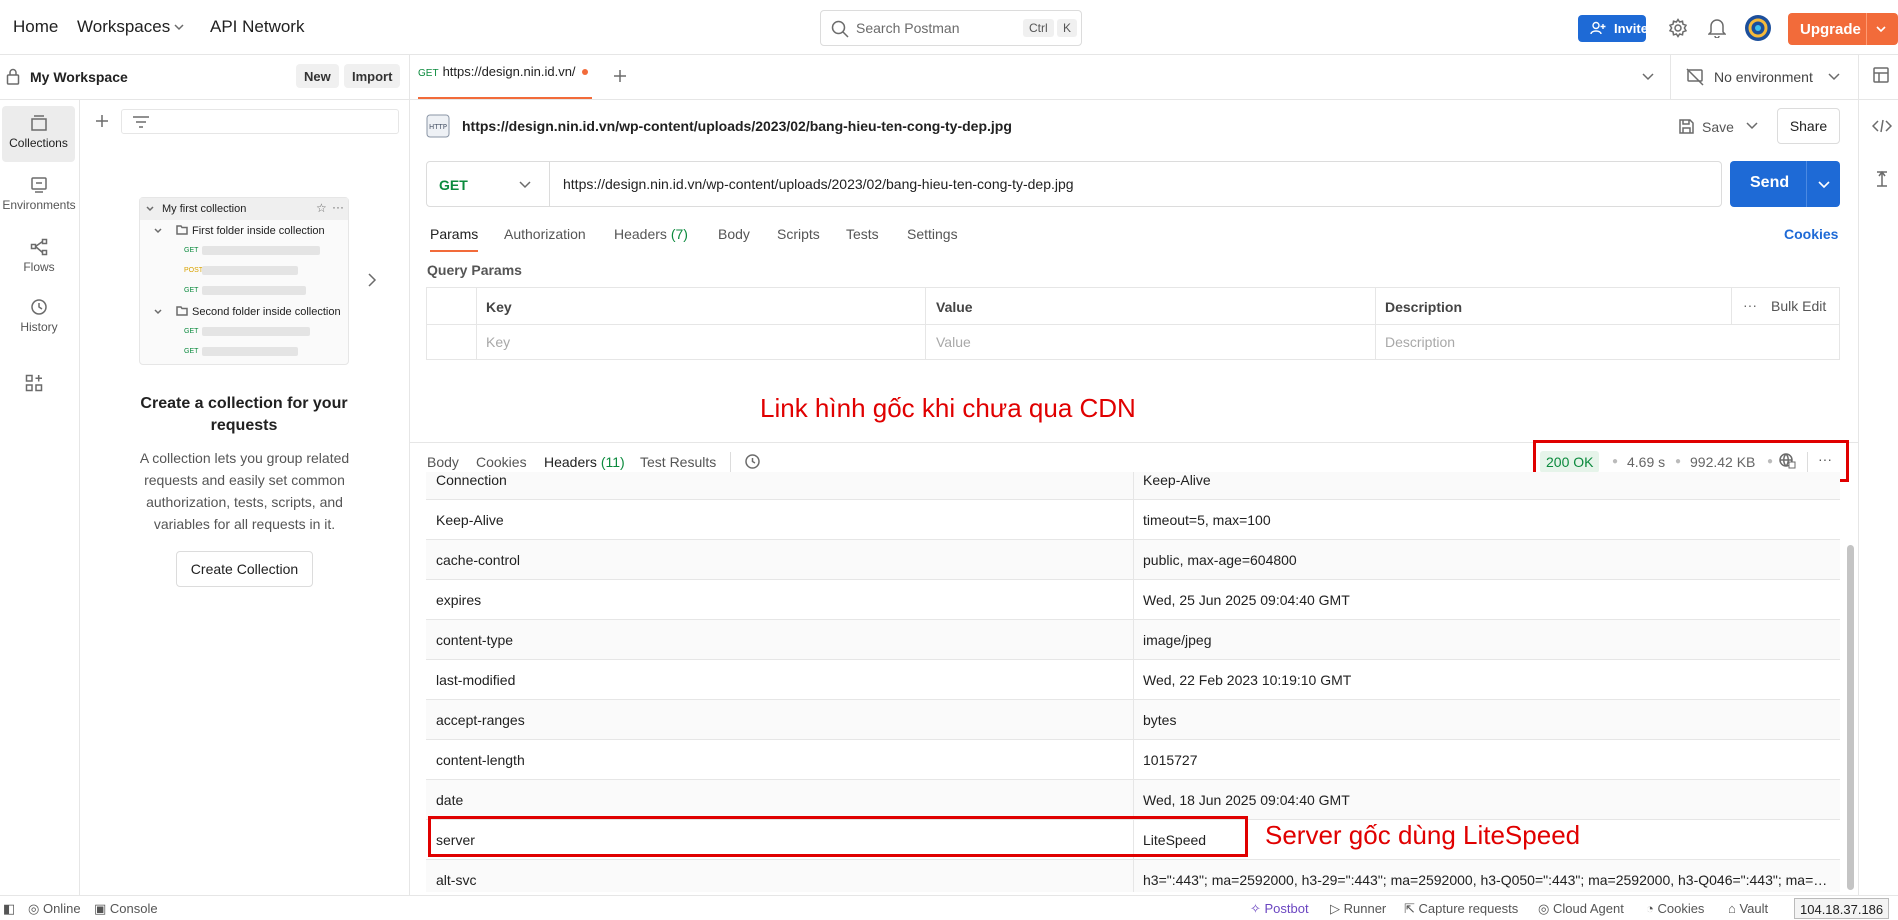  What do you see at coordinates (450, 800) in the screenshot?
I see `header-key: date` at bounding box center [450, 800].